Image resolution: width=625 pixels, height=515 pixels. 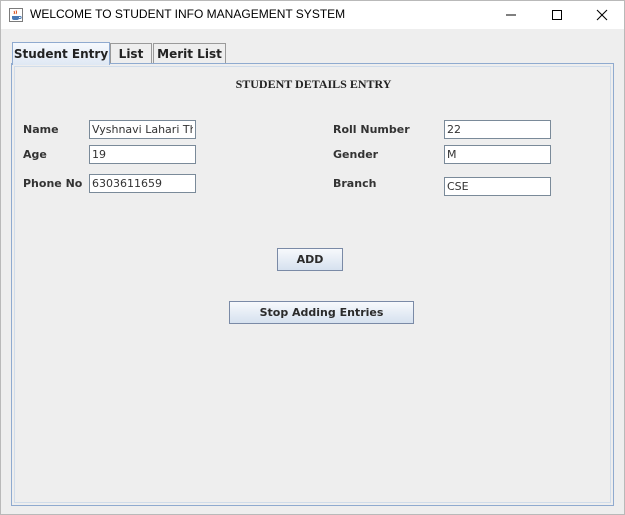 I want to click on gender-label: Gender, so click(x=356, y=154).